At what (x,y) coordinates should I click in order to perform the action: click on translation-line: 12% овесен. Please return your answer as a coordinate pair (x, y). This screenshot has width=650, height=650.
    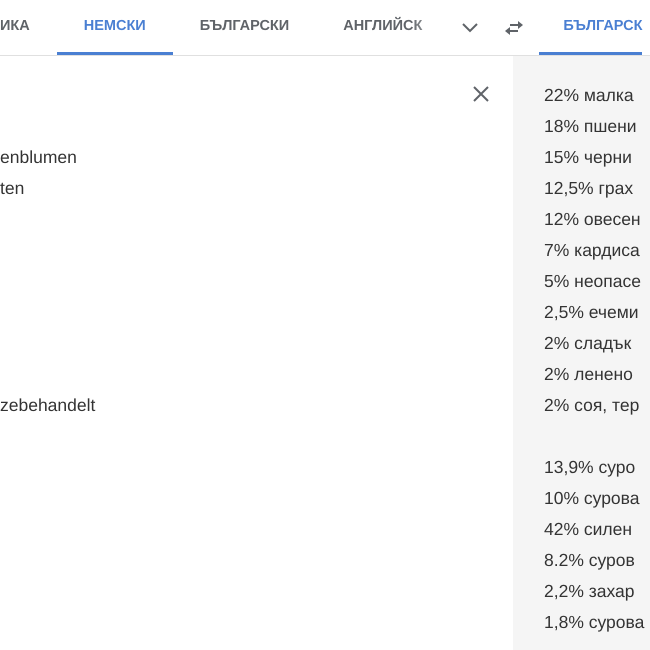
    Looking at the image, I should click on (593, 219).